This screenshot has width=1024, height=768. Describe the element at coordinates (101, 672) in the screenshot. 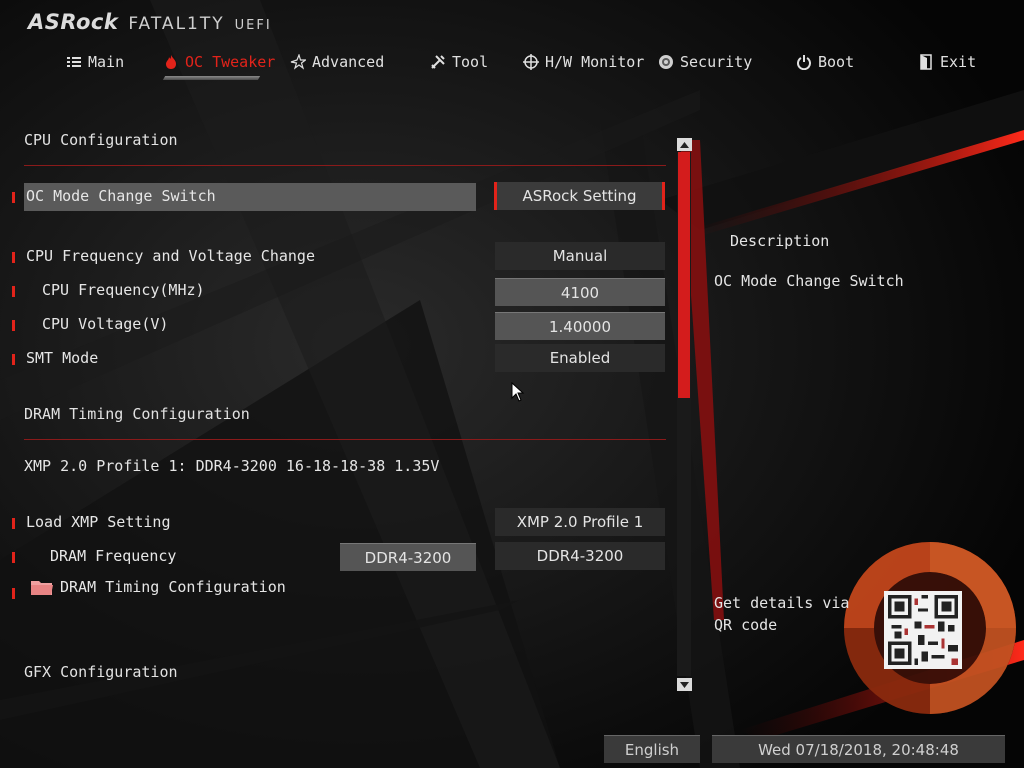

I see `section-gfx-configuration: GFX Configuration` at that location.